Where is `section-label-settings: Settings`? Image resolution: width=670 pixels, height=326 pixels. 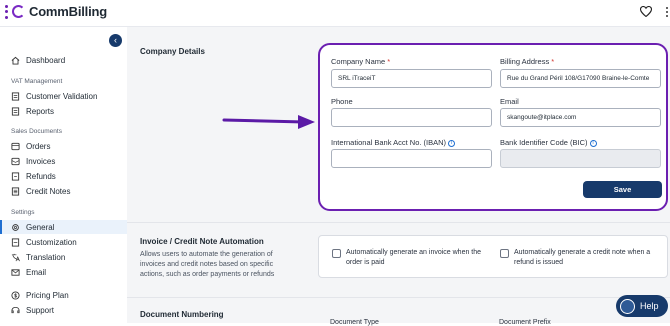 section-label-settings: Settings is located at coordinates (23, 212).